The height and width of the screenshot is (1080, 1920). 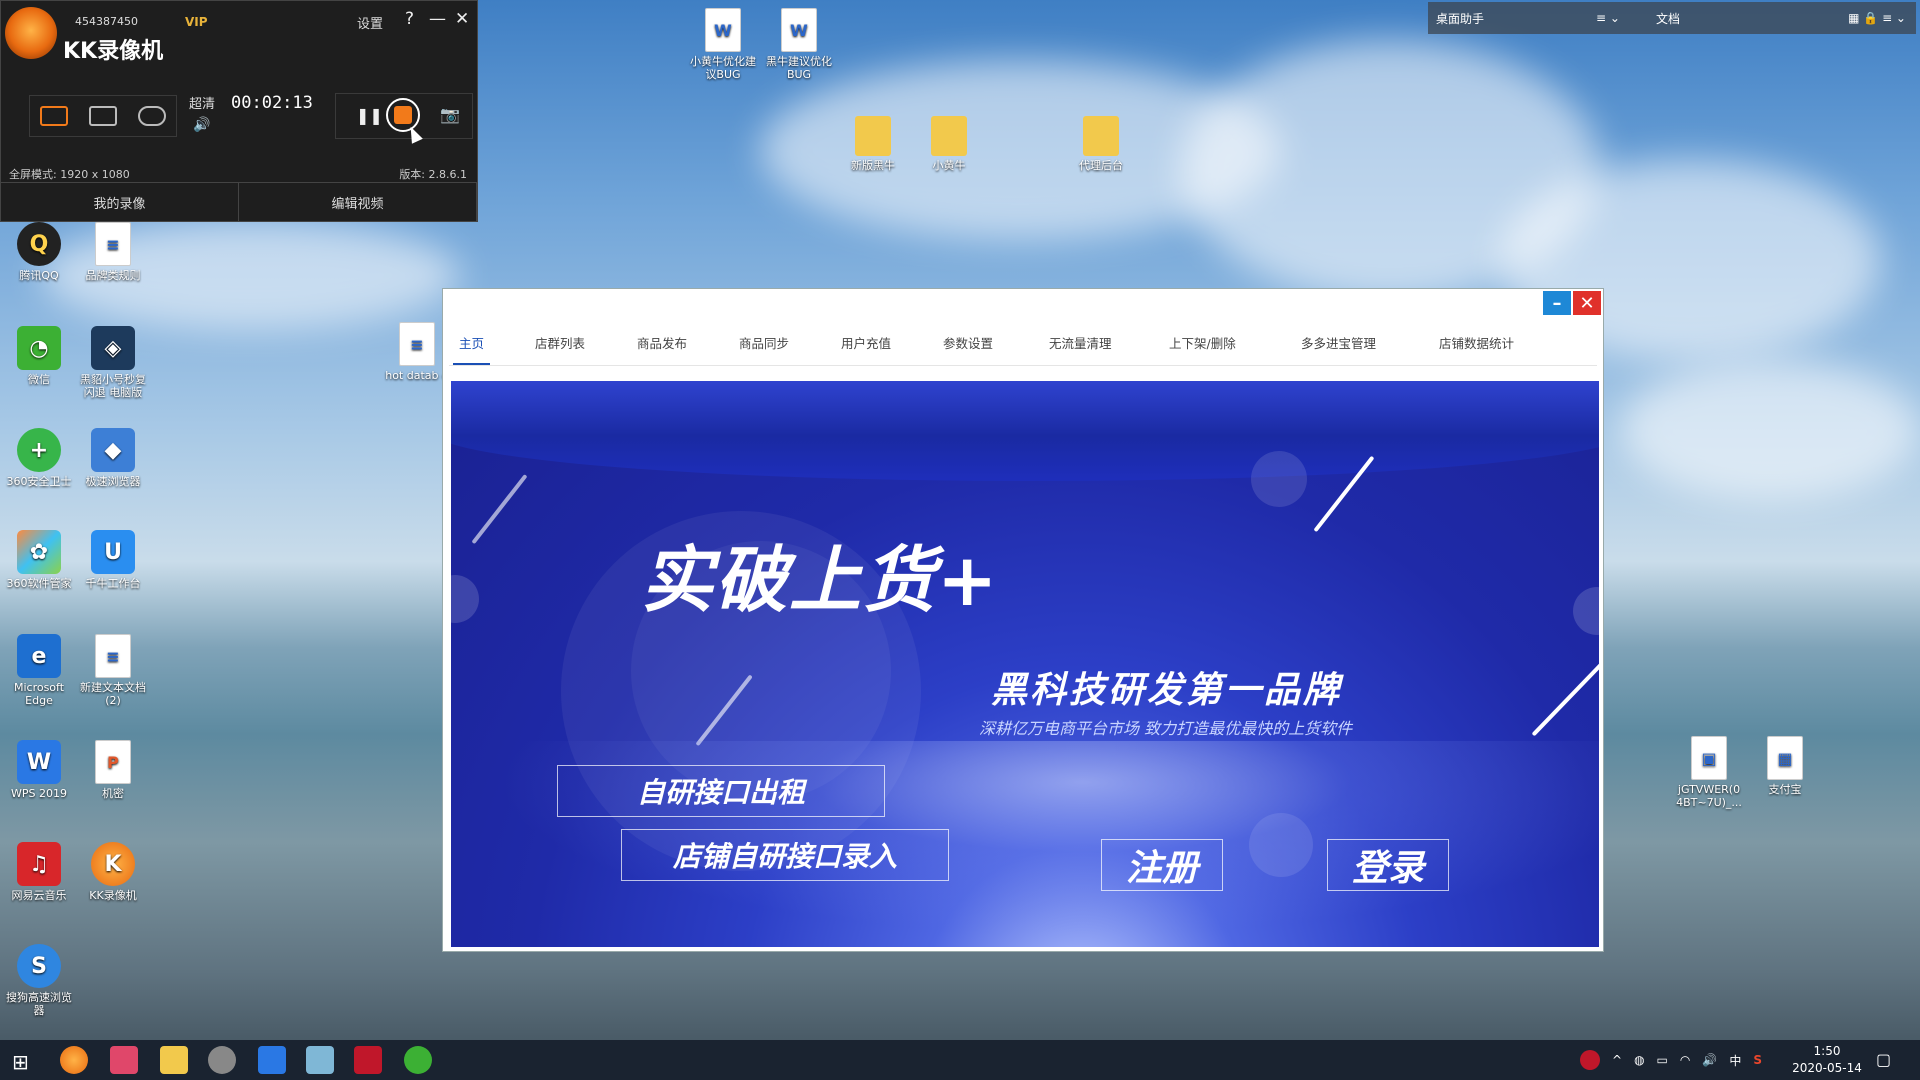 What do you see at coordinates (222, 1060) in the screenshot?
I see `taskbar-avatar-app-icon` at bounding box center [222, 1060].